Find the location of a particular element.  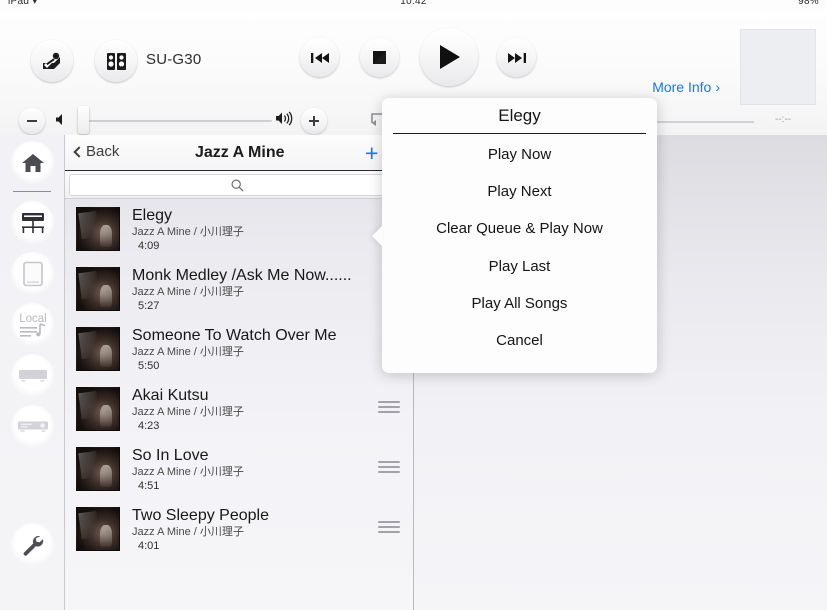

sidebar-item-settings is located at coordinates (32, 544).